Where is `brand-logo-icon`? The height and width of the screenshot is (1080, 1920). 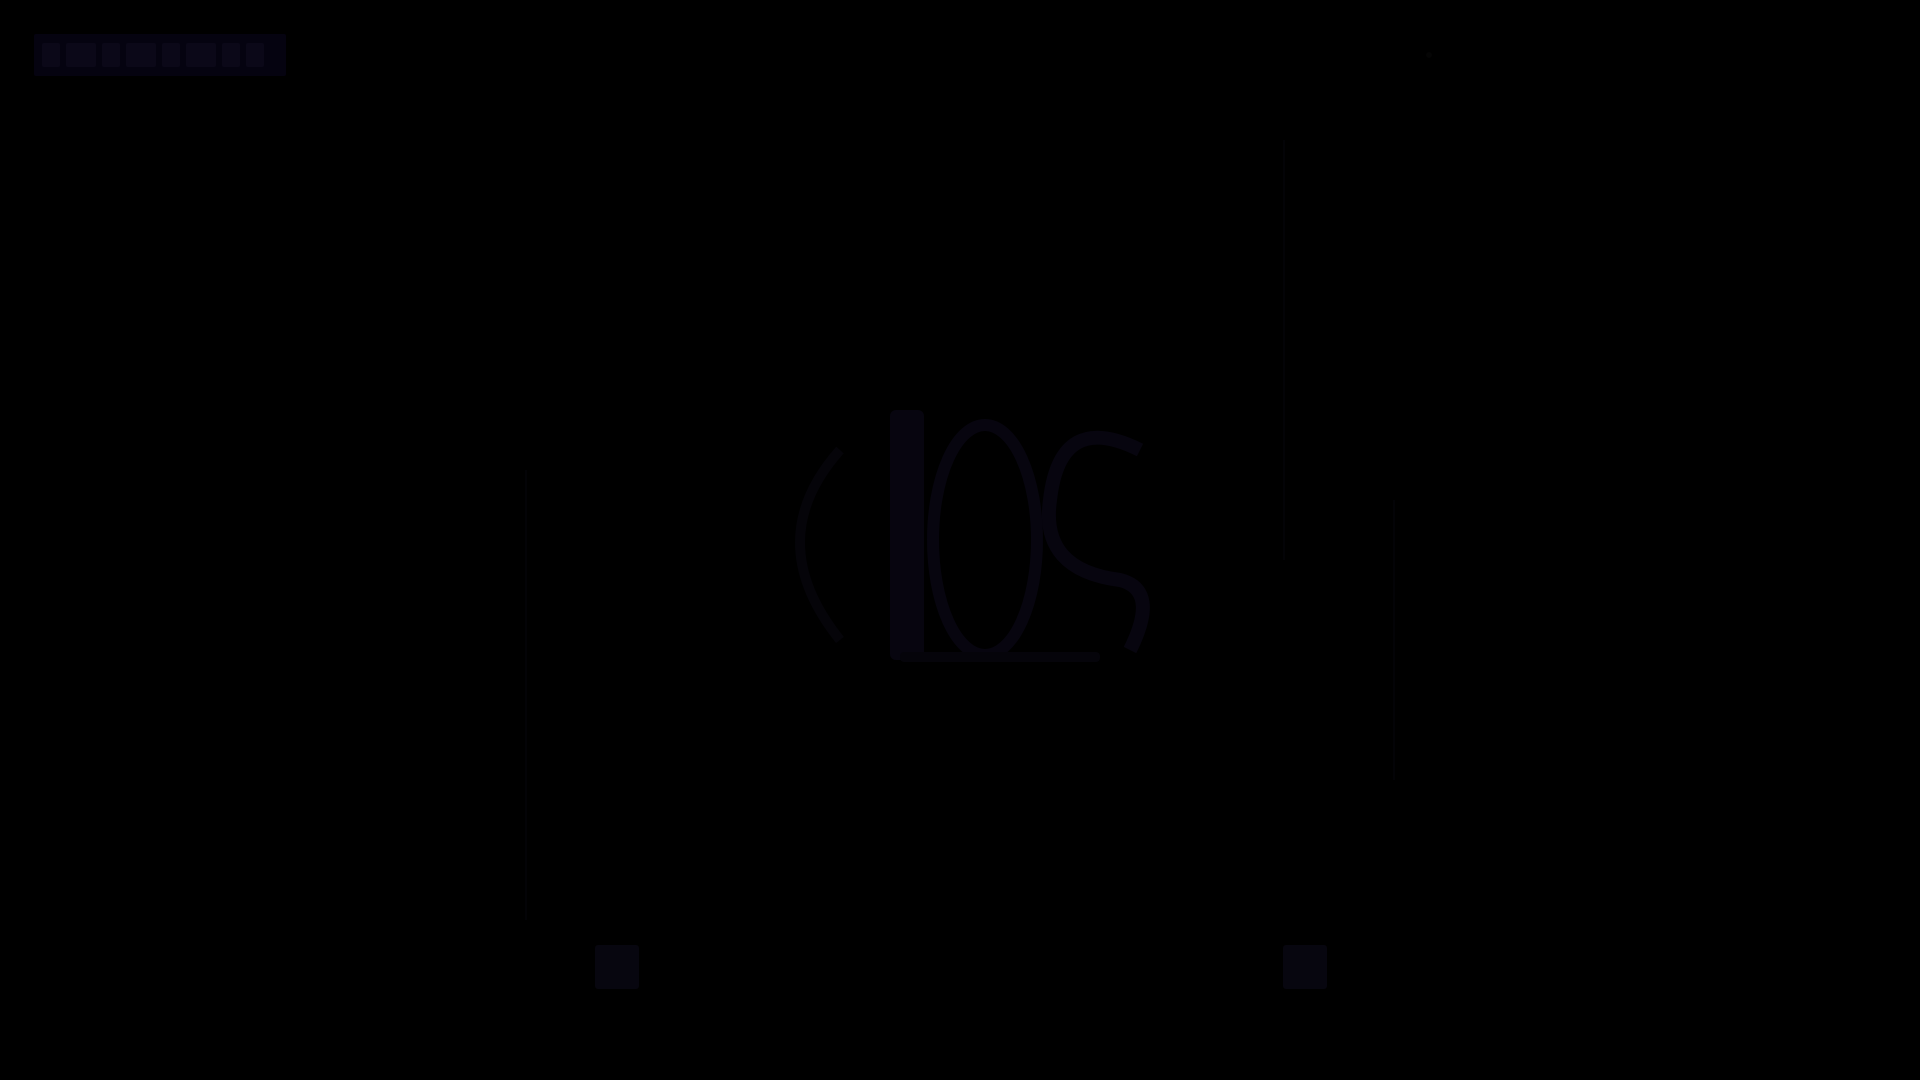 brand-logo-icon is located at coordinates (160, 55).